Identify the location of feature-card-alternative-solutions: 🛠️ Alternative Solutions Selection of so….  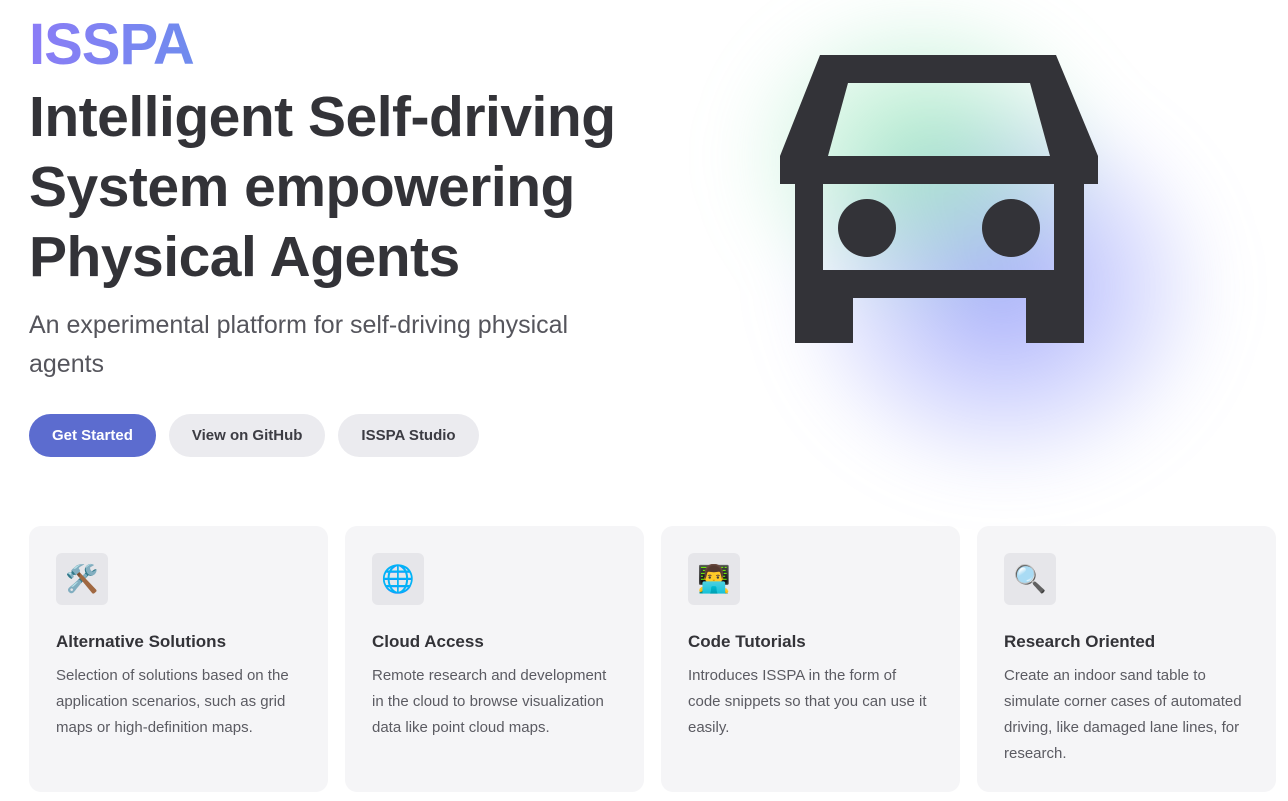
(178, 659).